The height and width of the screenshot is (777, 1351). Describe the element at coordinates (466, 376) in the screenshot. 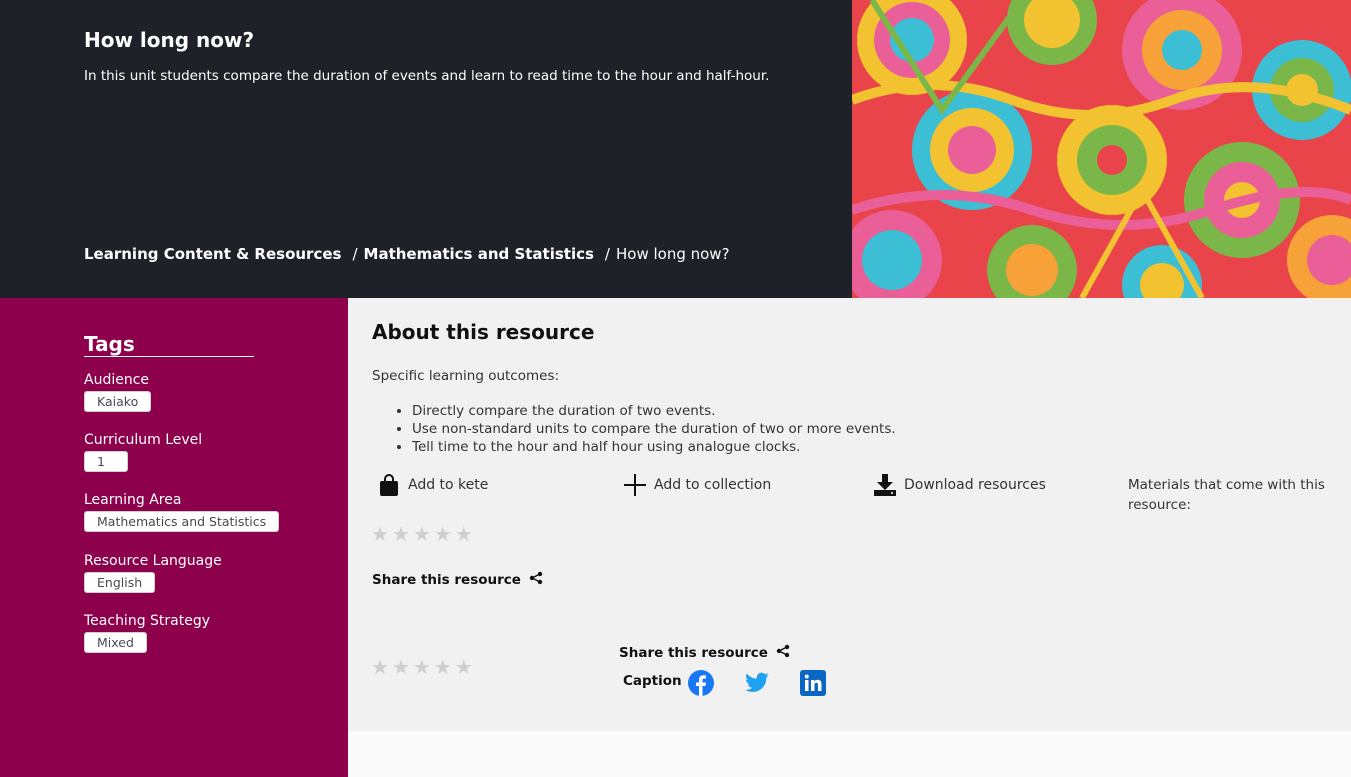

I see `outcomes-label: Specific learning outcomes:` at that location.